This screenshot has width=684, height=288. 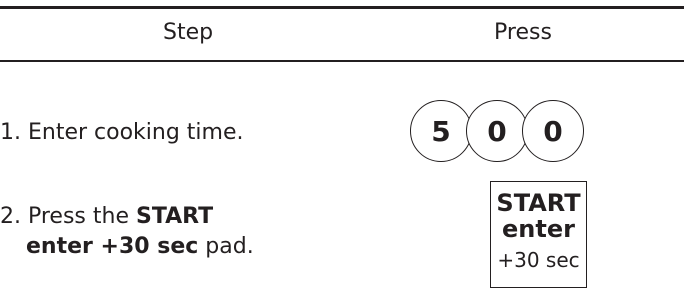 I want to click on step-2-line-2: enter +30 sec pad., so click(x=127, y=247).